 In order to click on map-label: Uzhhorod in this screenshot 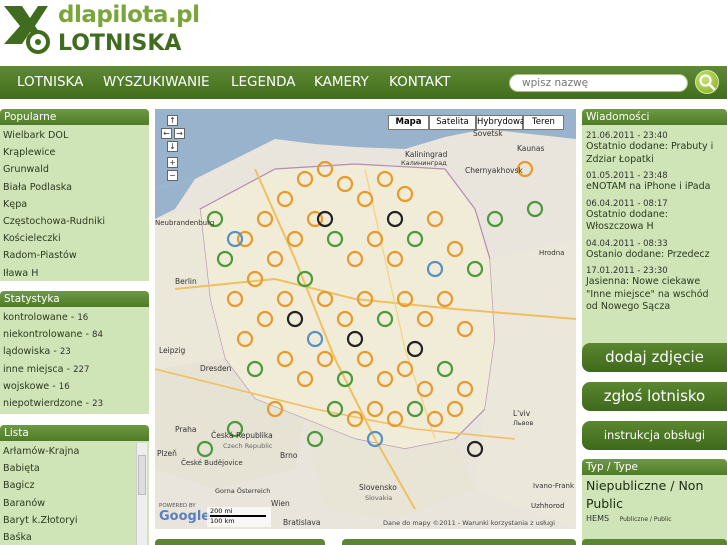, I will do `click(548, 506)`.